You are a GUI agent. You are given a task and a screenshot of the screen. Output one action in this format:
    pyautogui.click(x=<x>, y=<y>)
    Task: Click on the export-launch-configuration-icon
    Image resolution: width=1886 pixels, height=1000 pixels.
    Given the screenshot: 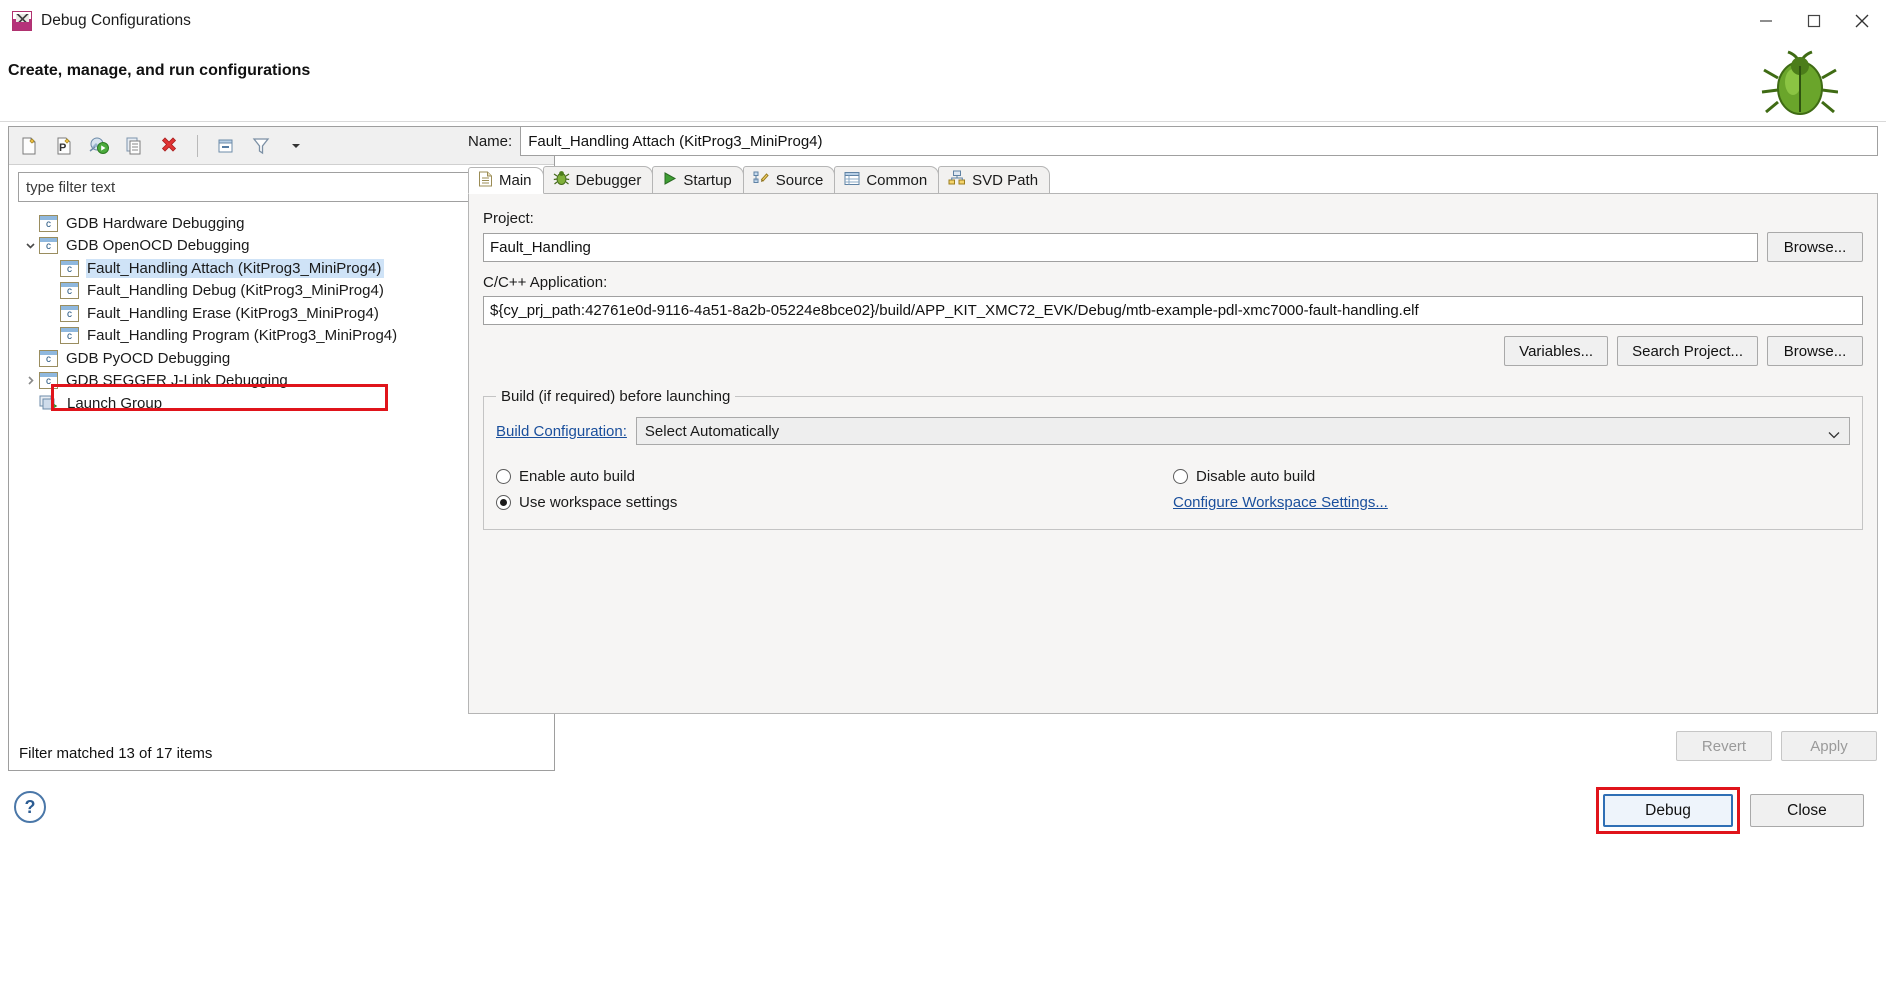 What is the action you would take?
    pyautogui.click(x=99, y=146)
    